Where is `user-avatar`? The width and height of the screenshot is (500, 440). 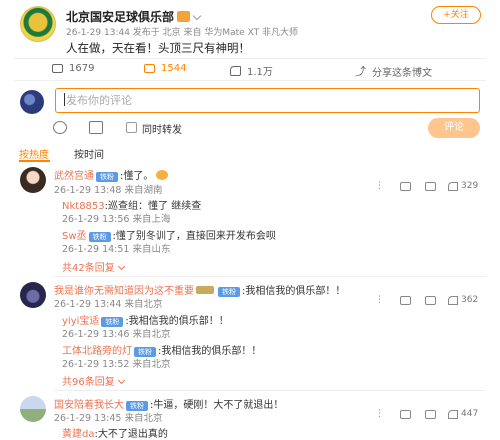 user-avatar is located at coordinates (32, 102).